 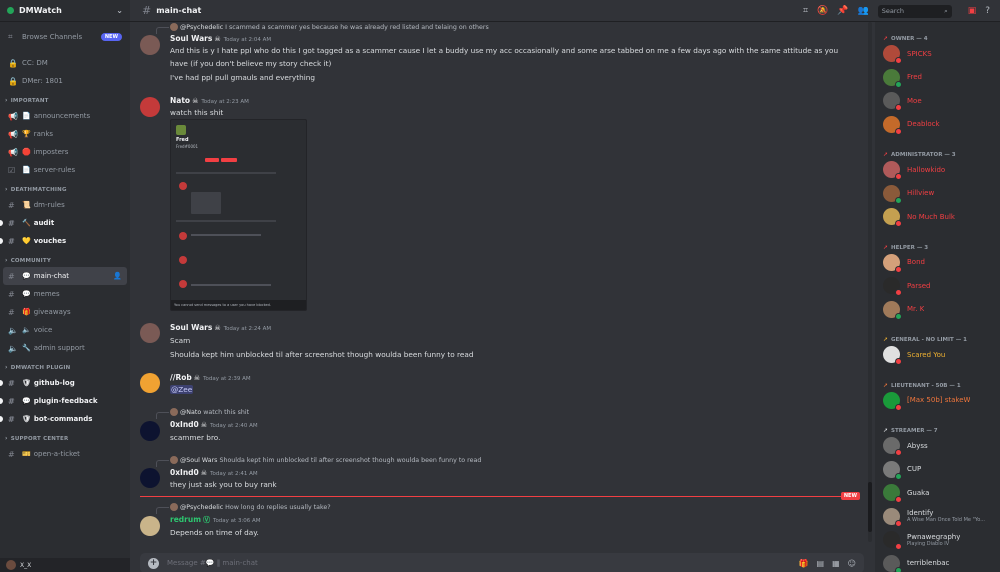 What do you see at coordinates (937, 194) in the screenshot?
I see `member-item: Hillview` at bounding box center [937, 194].